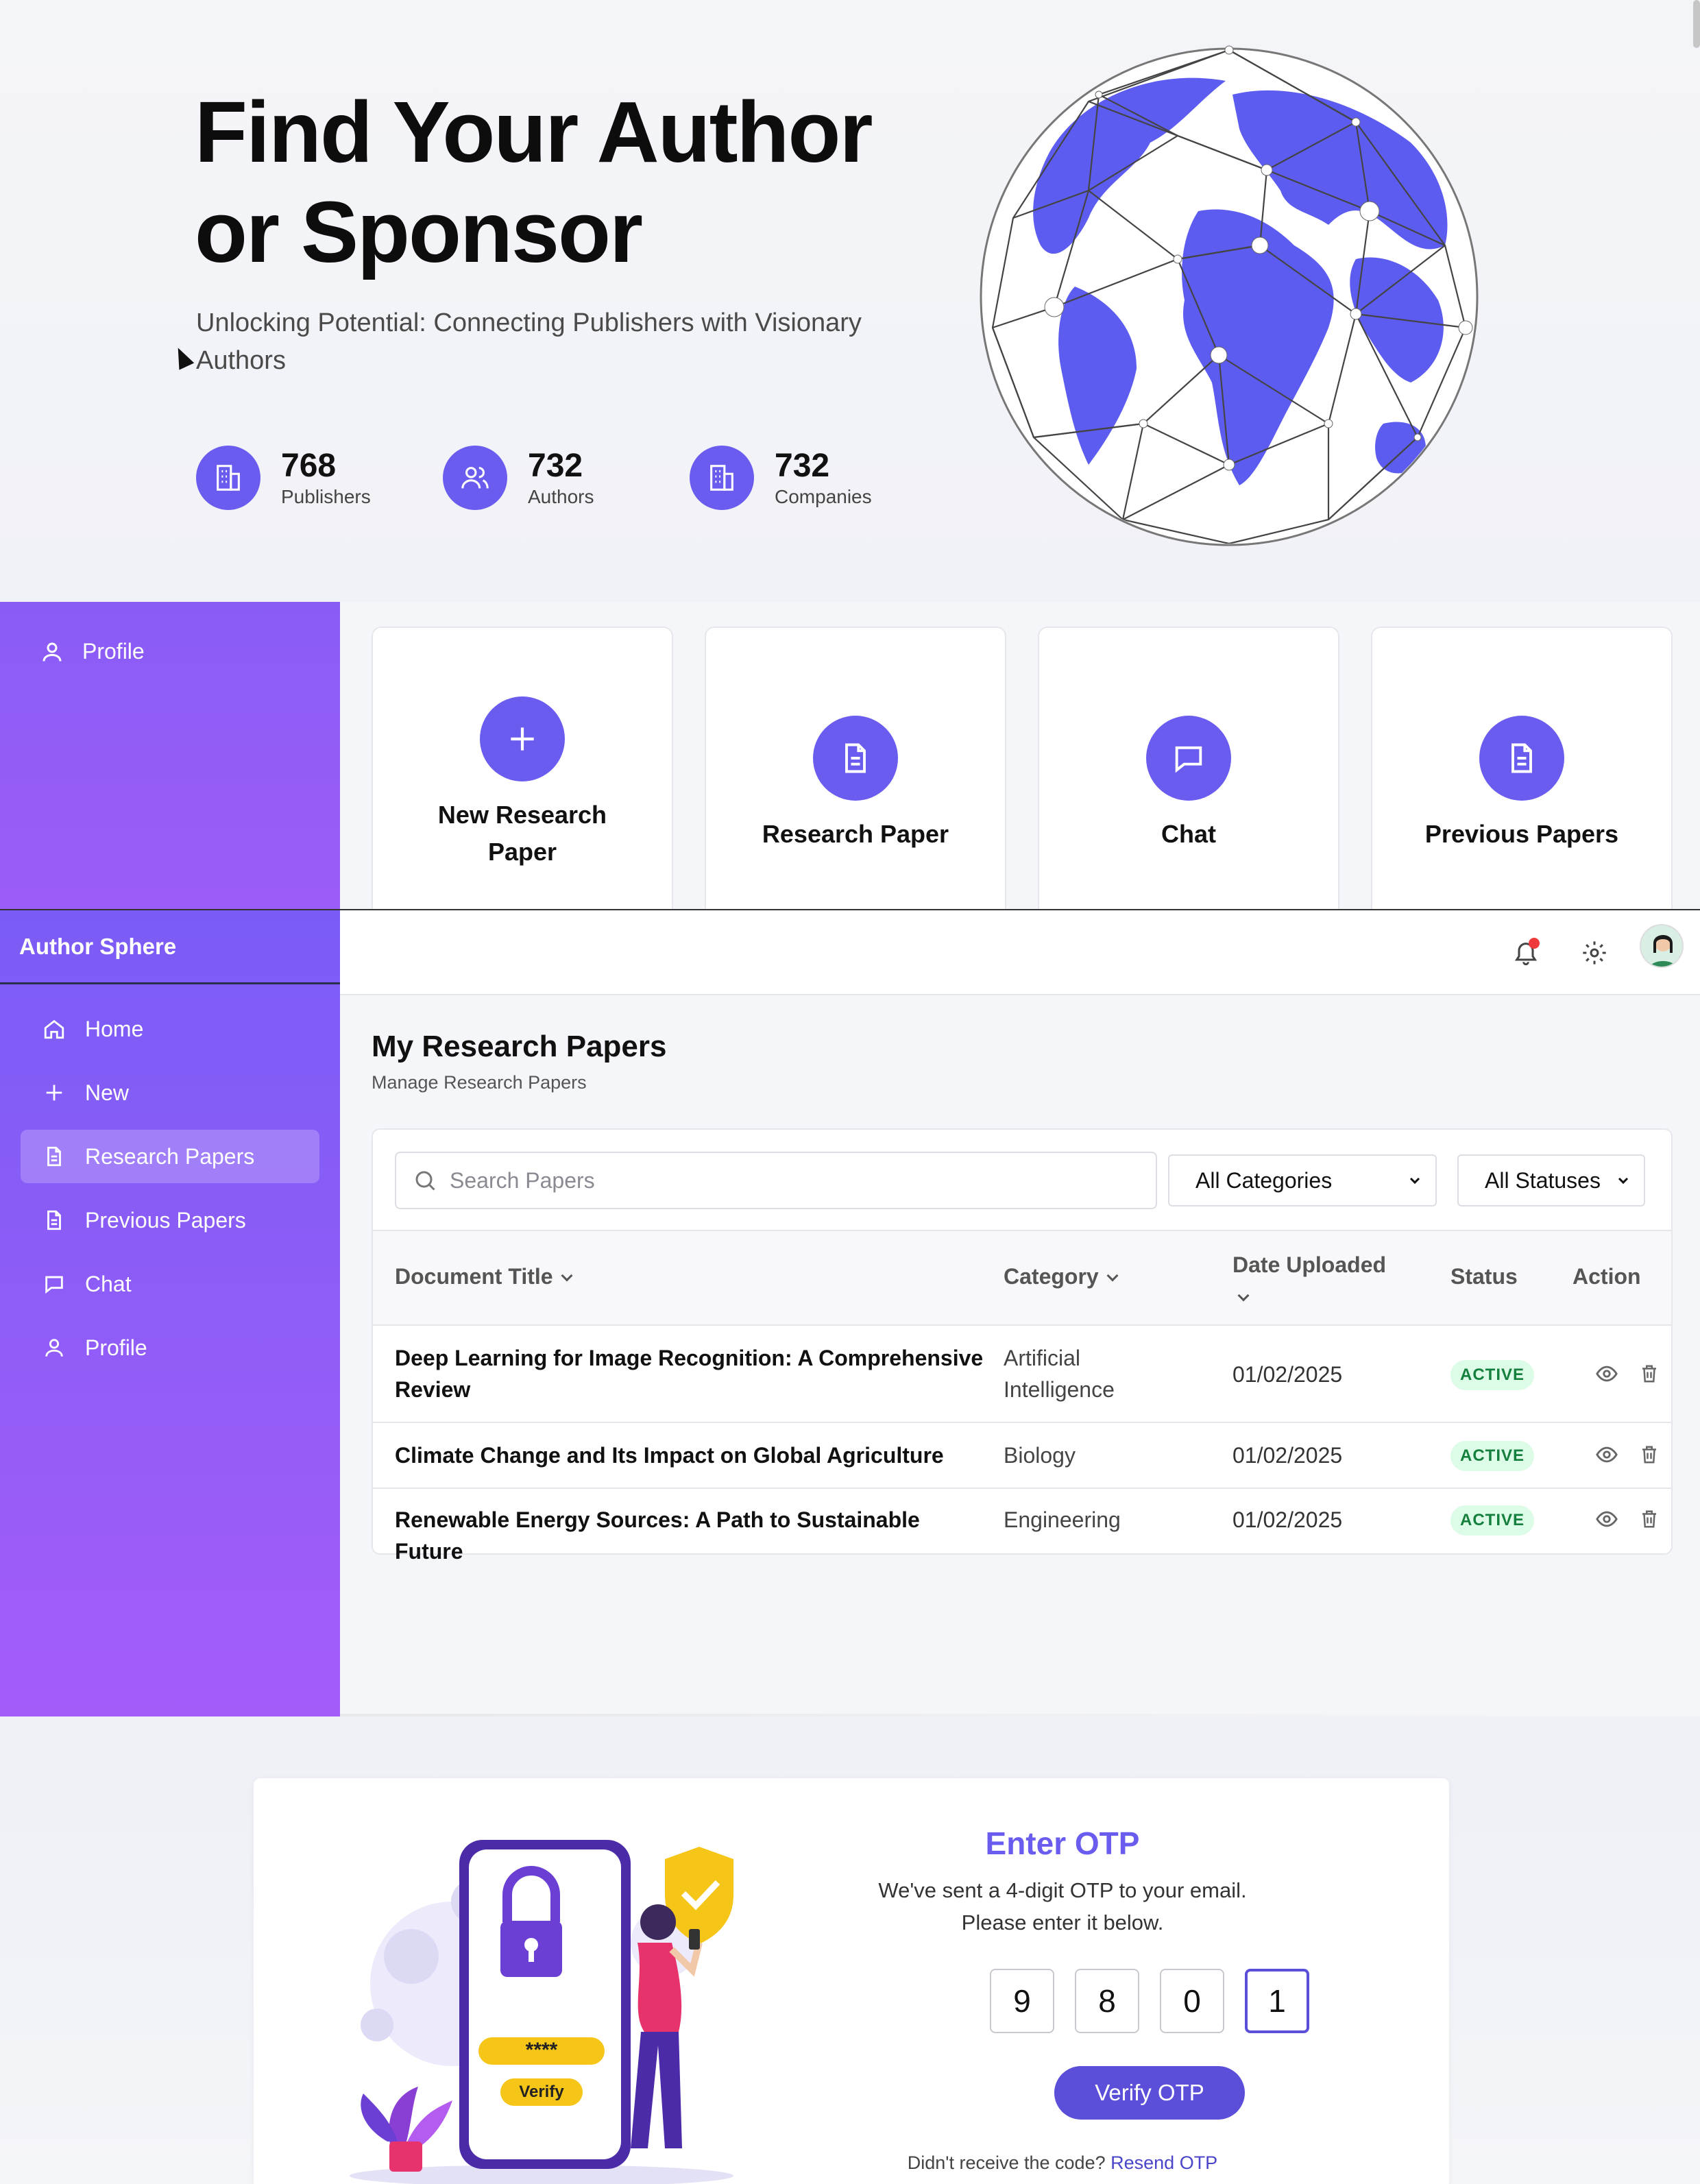 This screenshot has width=1700, height=2184. I want to click on sidebar-item-label: Home, so click(114, 1028).